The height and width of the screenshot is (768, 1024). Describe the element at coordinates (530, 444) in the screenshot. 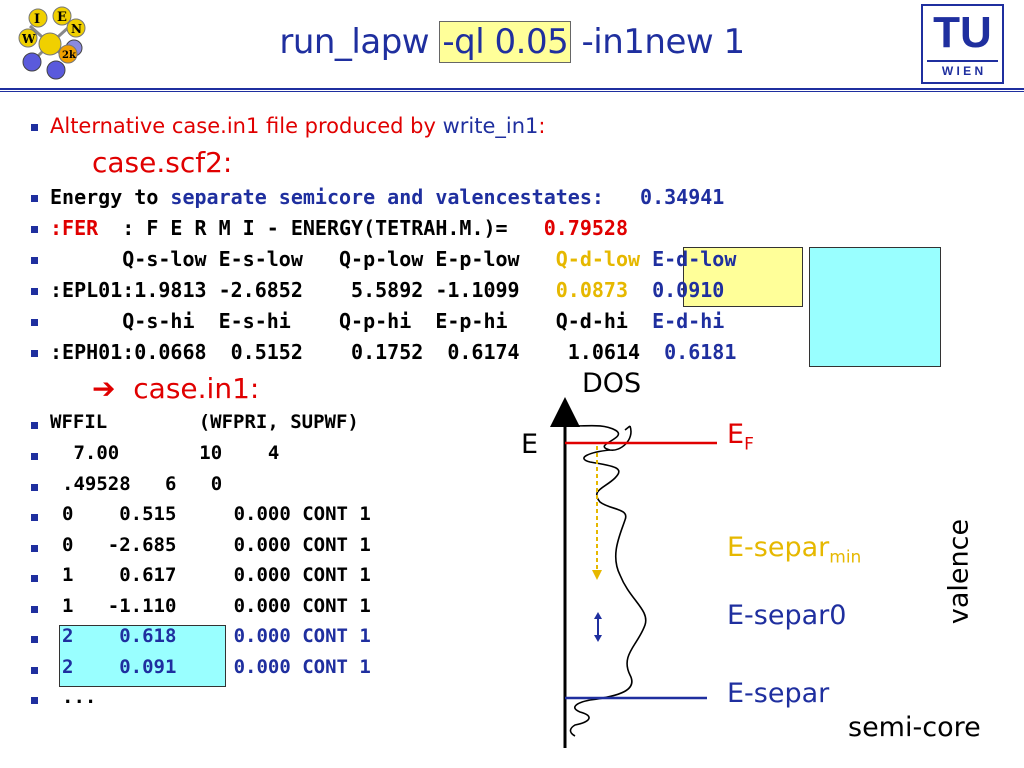

I see `energy-label: E` at that location.